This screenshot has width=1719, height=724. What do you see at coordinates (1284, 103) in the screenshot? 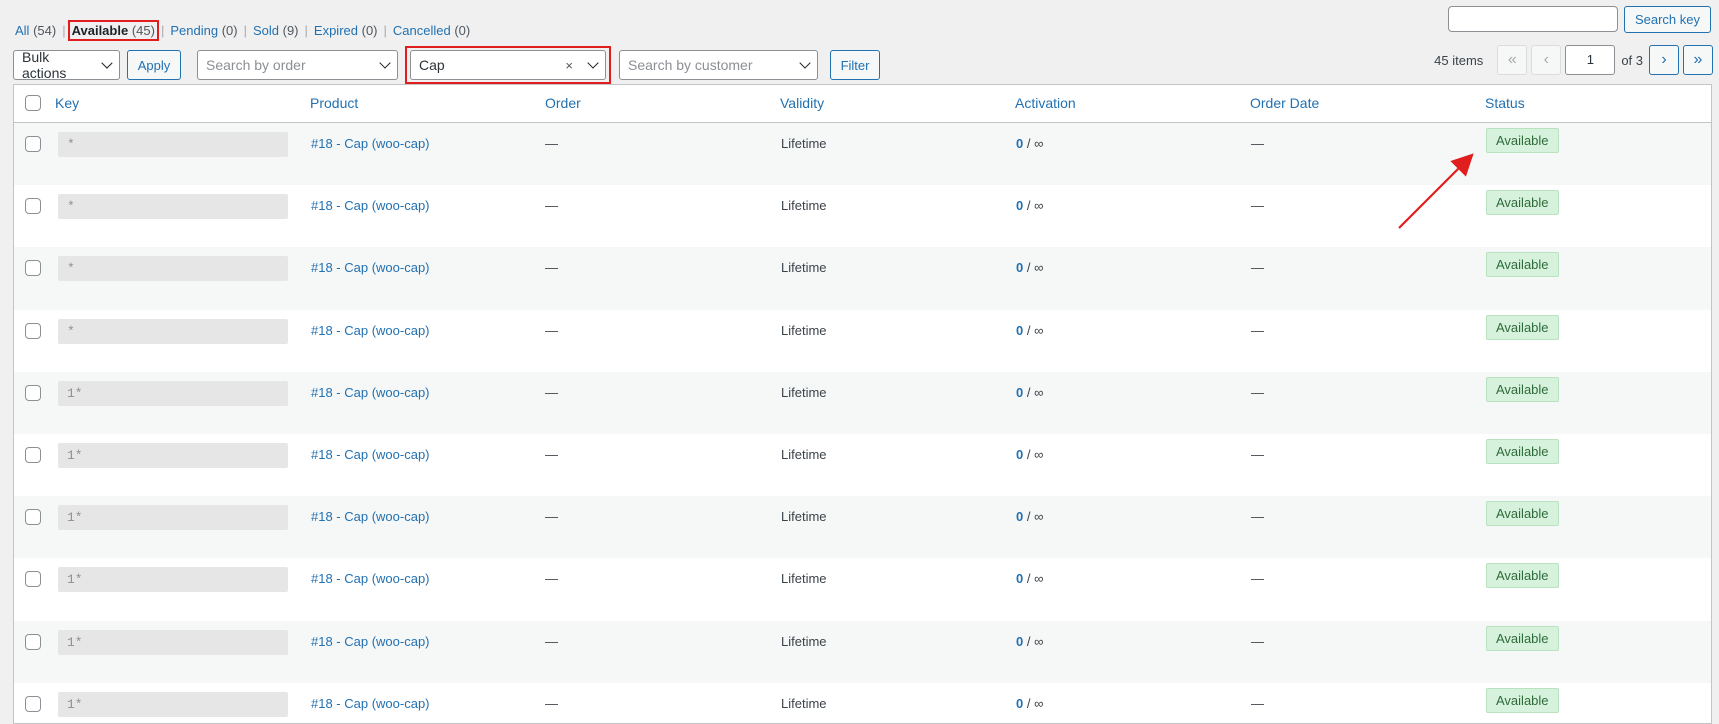
I see `column-order-date: Order Date` at bounding box center [1284, 103].